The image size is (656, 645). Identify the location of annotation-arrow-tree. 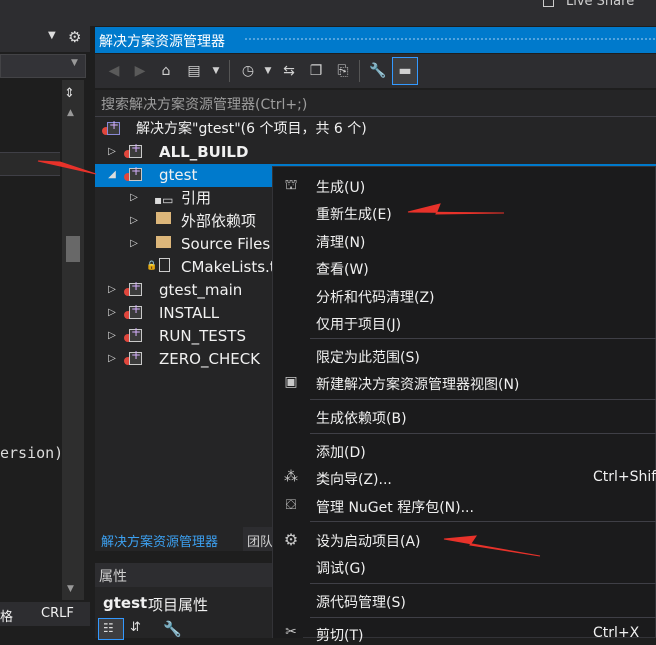
(67, 167).